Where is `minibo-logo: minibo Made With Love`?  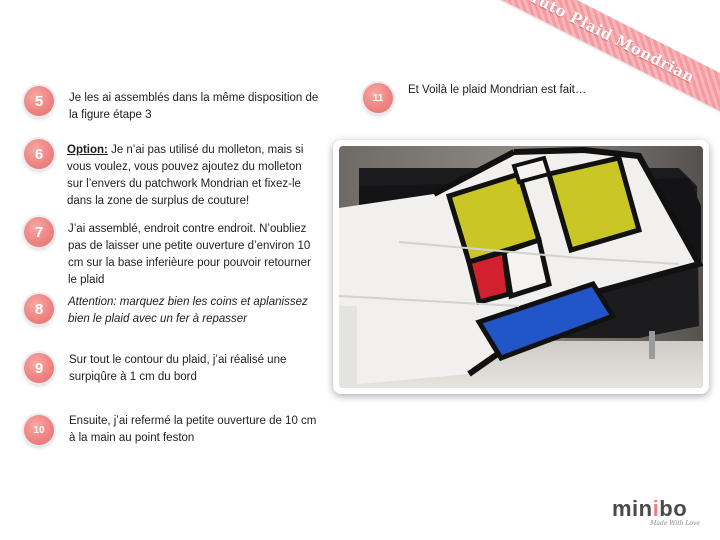 minibo-logo: minibo Made With Love is located at coordinates (658, 513).